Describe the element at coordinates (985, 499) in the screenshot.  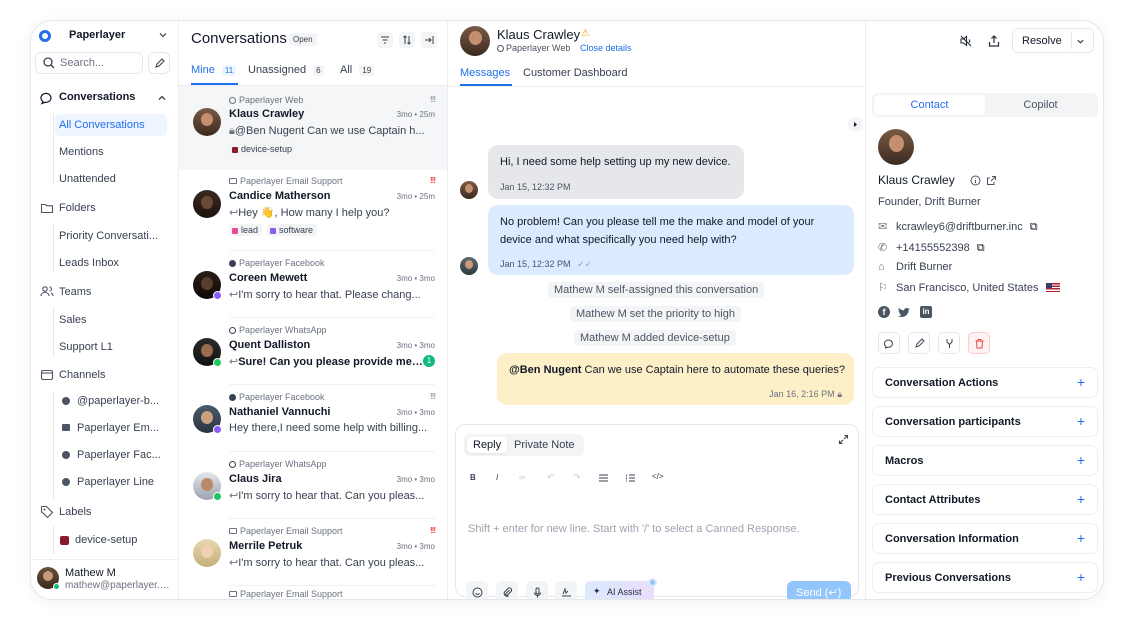
I see `section-contact-attributes: Contact Attributes +` at that location.